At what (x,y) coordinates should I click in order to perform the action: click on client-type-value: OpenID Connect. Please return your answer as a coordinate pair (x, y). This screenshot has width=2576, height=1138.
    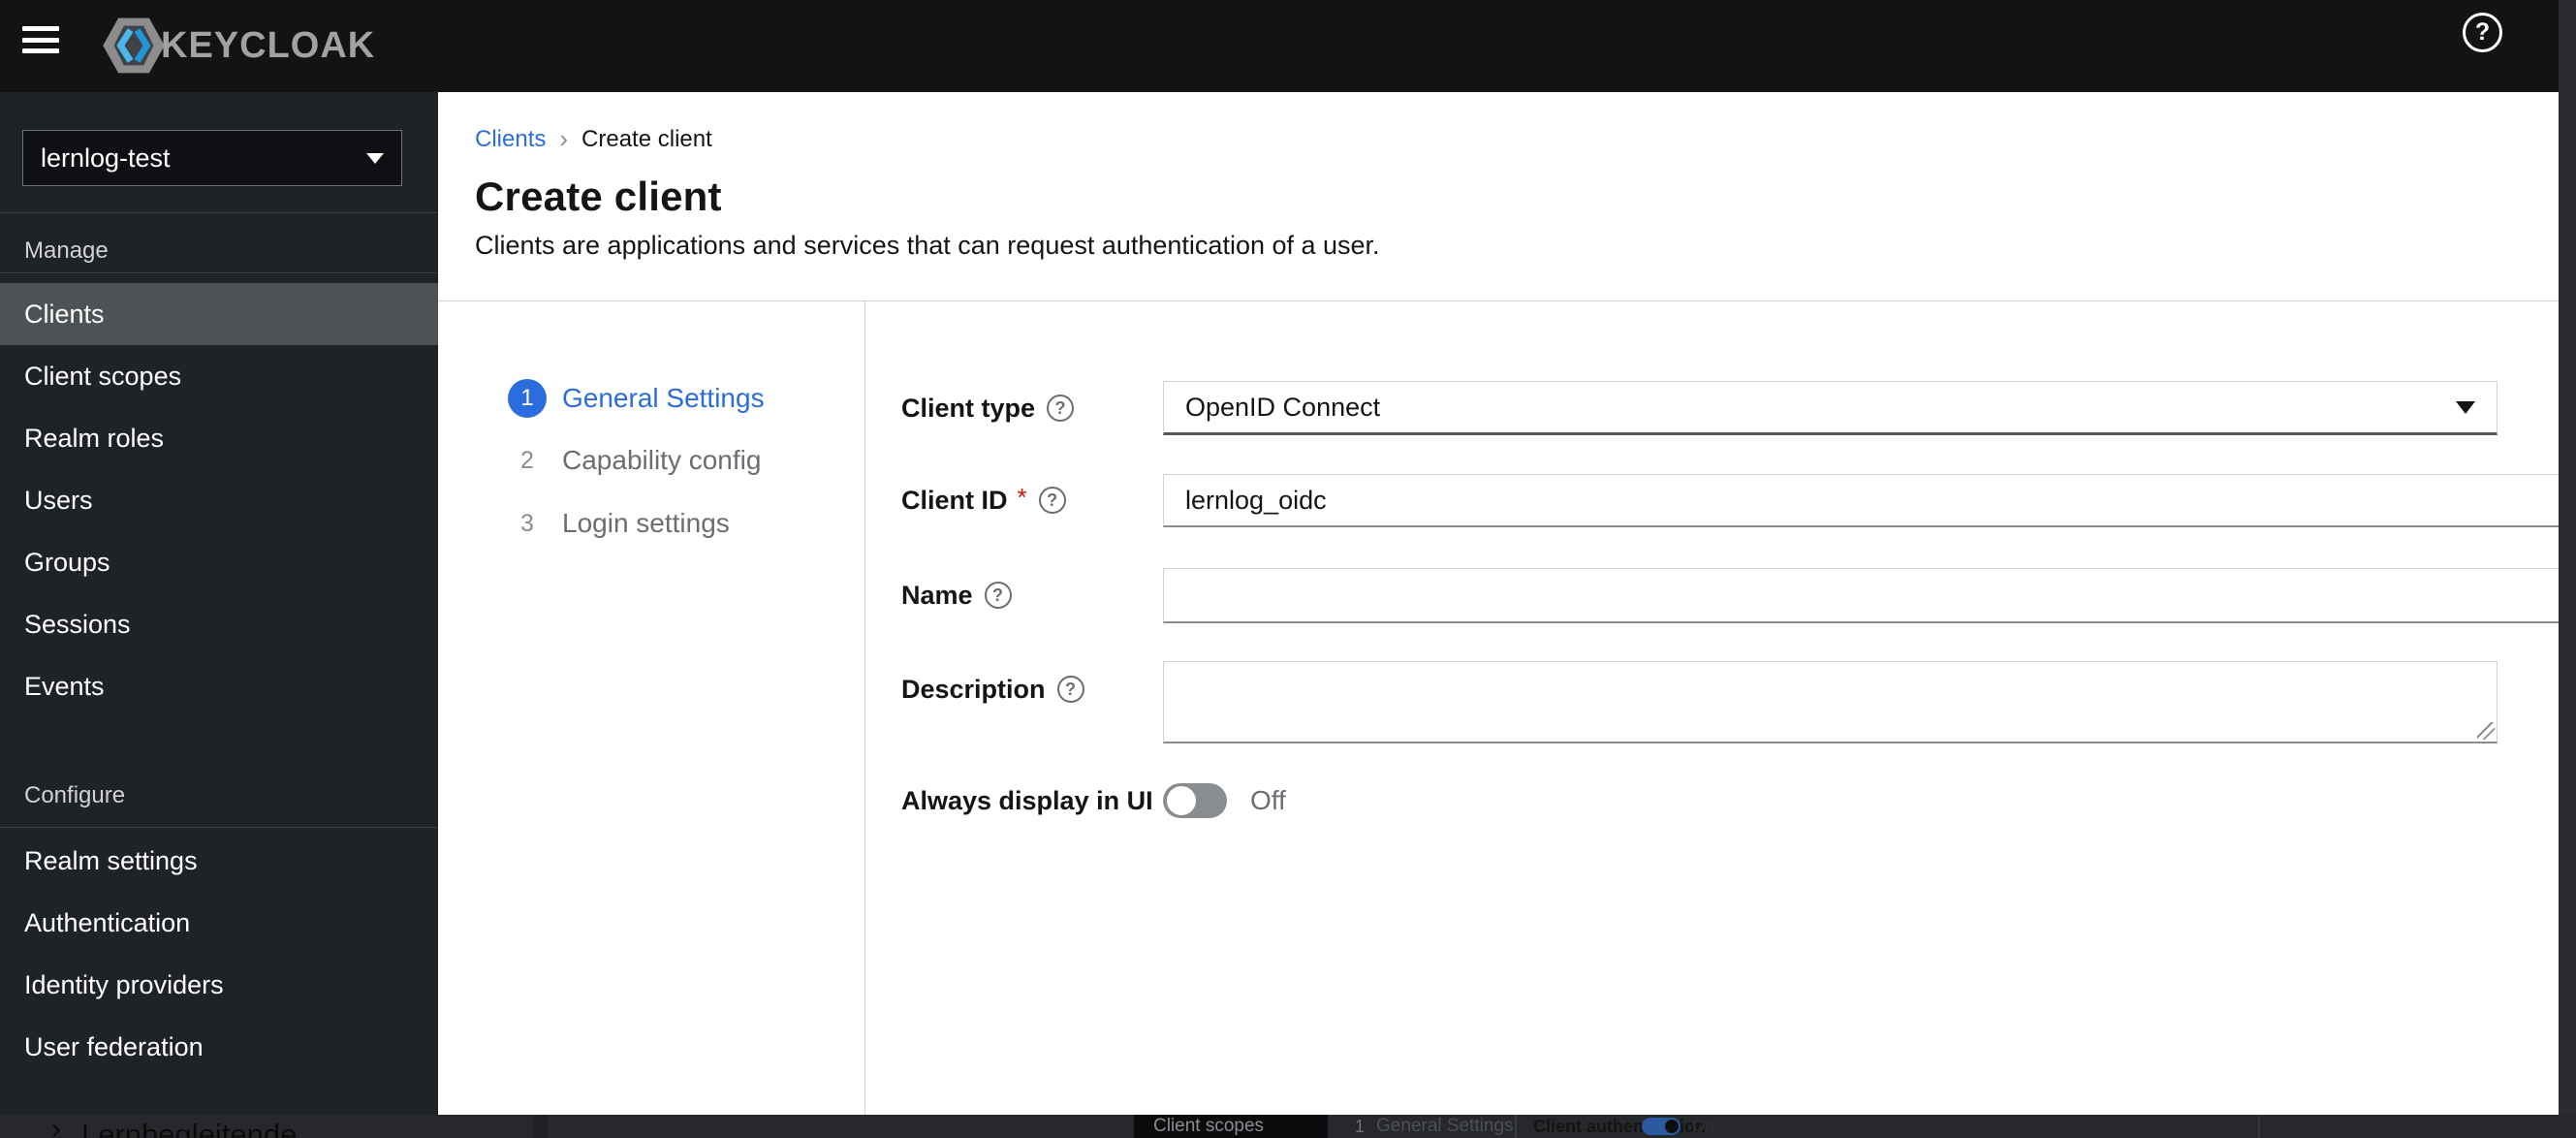
    Looking at the image, I should click on (1283, 407).